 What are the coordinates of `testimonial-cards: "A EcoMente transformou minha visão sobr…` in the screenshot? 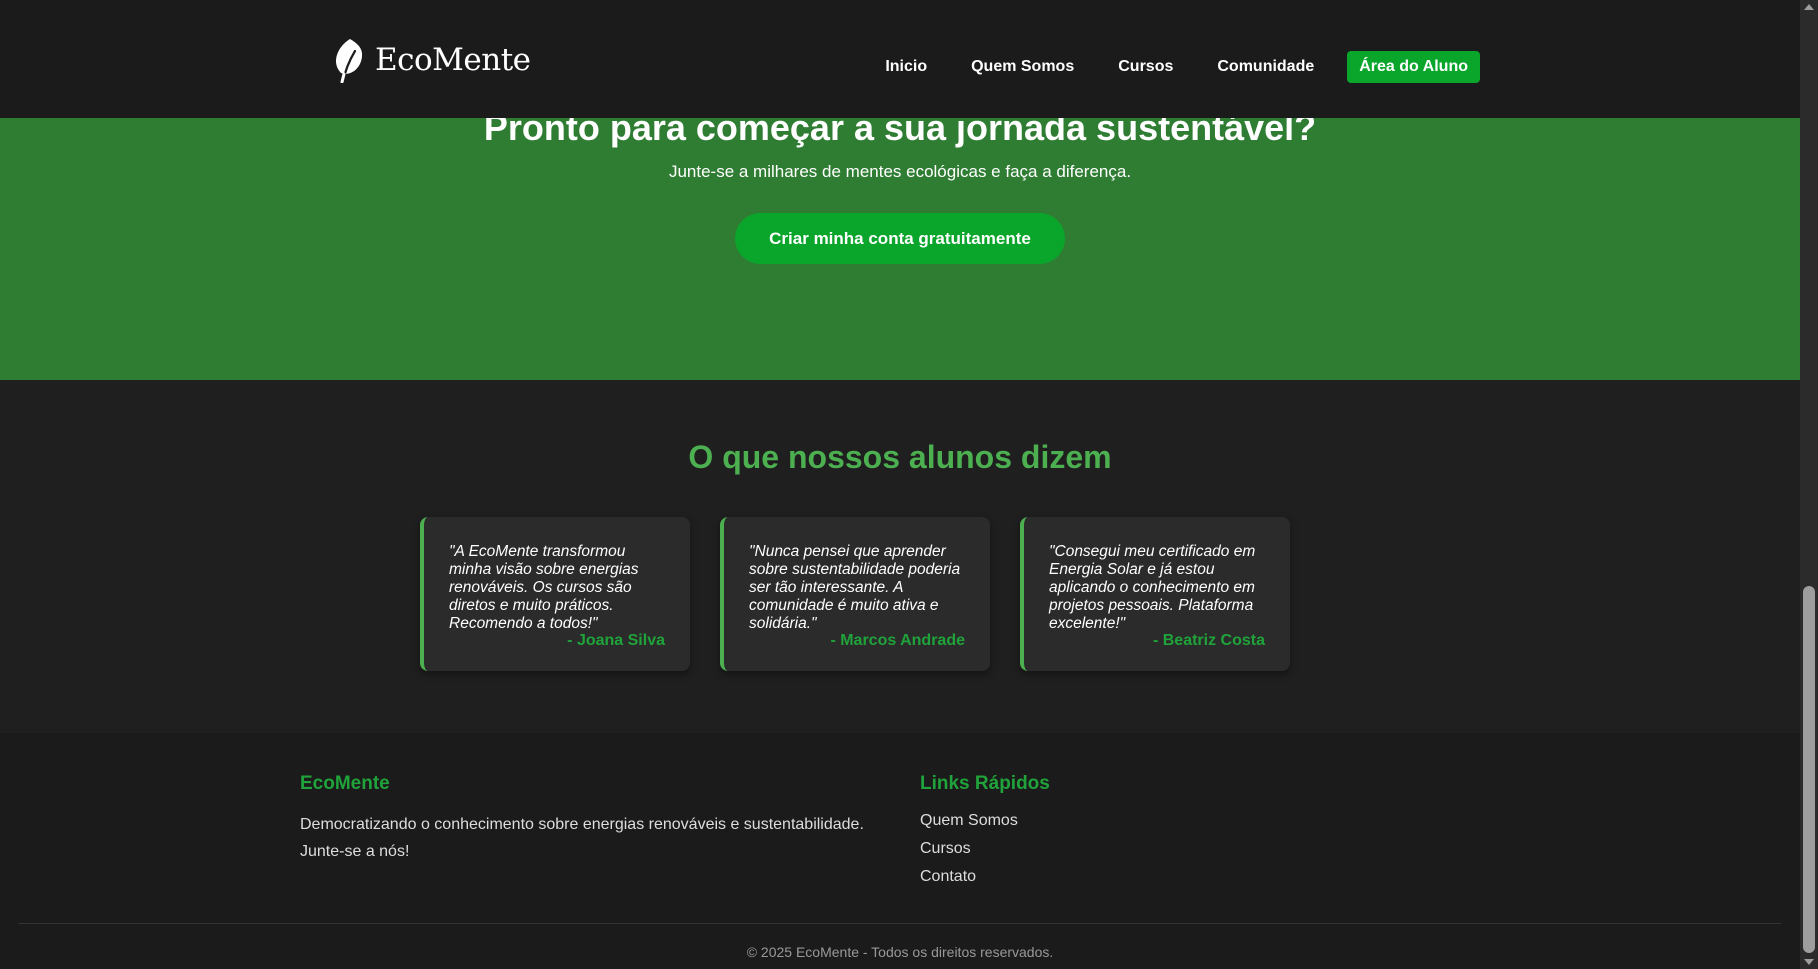 It's located at (855, 594).